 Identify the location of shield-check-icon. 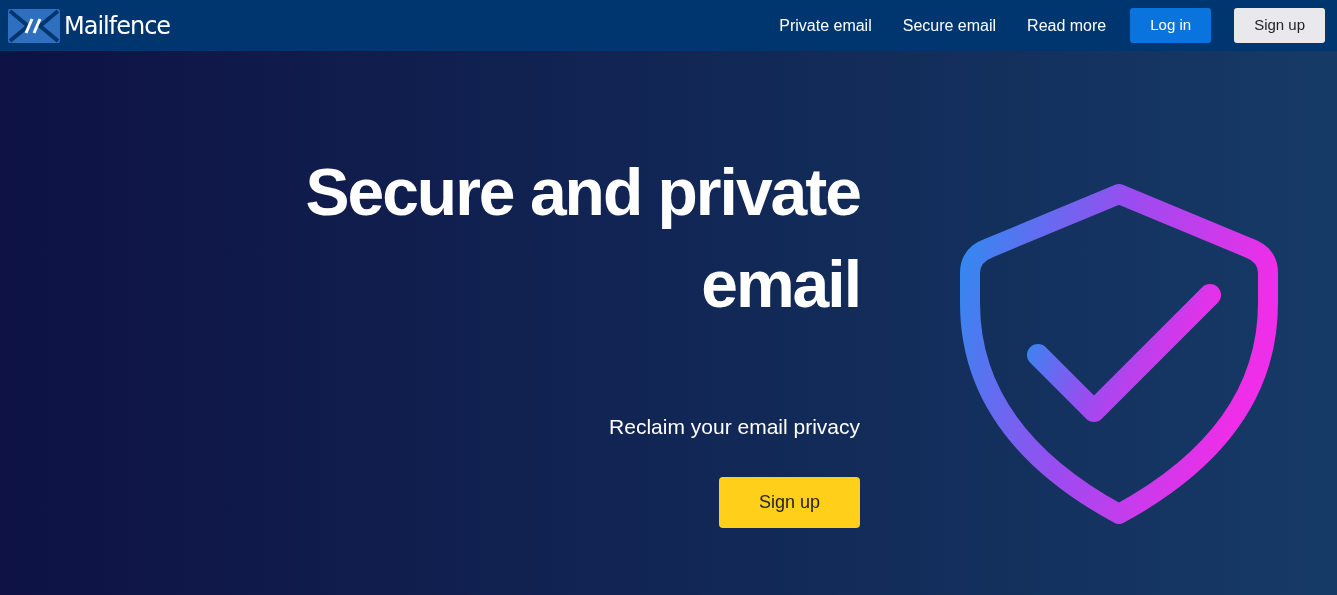
(1118, 354).